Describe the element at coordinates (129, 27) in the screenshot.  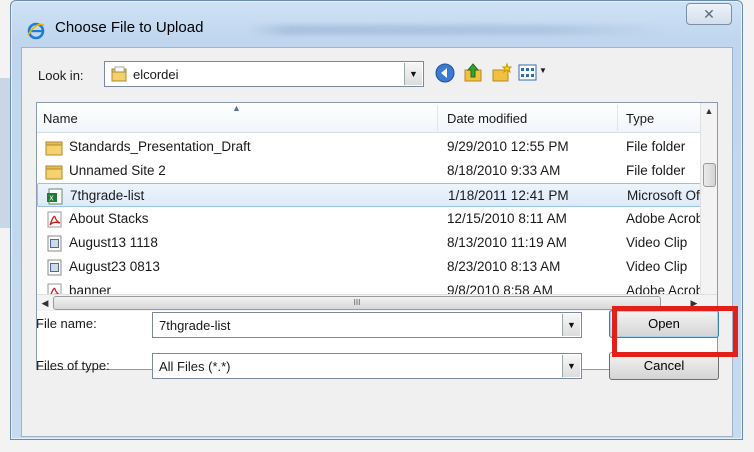
I see `dialog-title: Choose File to Upload` at that location.